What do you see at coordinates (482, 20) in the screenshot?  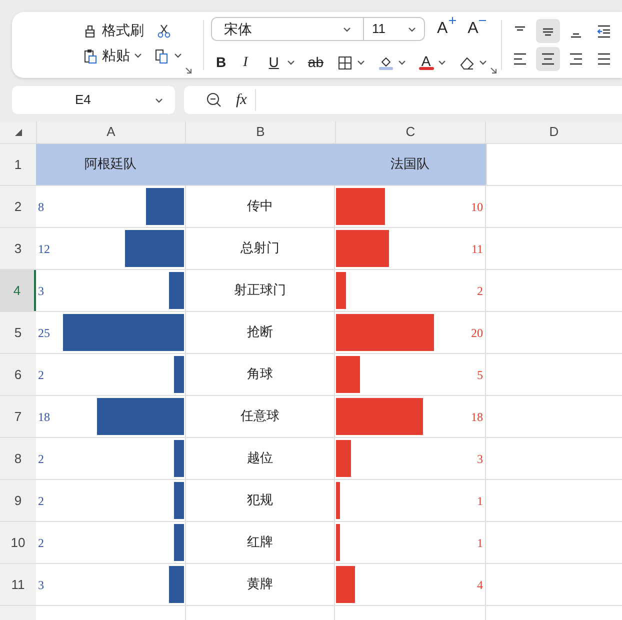 I see `minus-icon` at bounding box center [482, 20].